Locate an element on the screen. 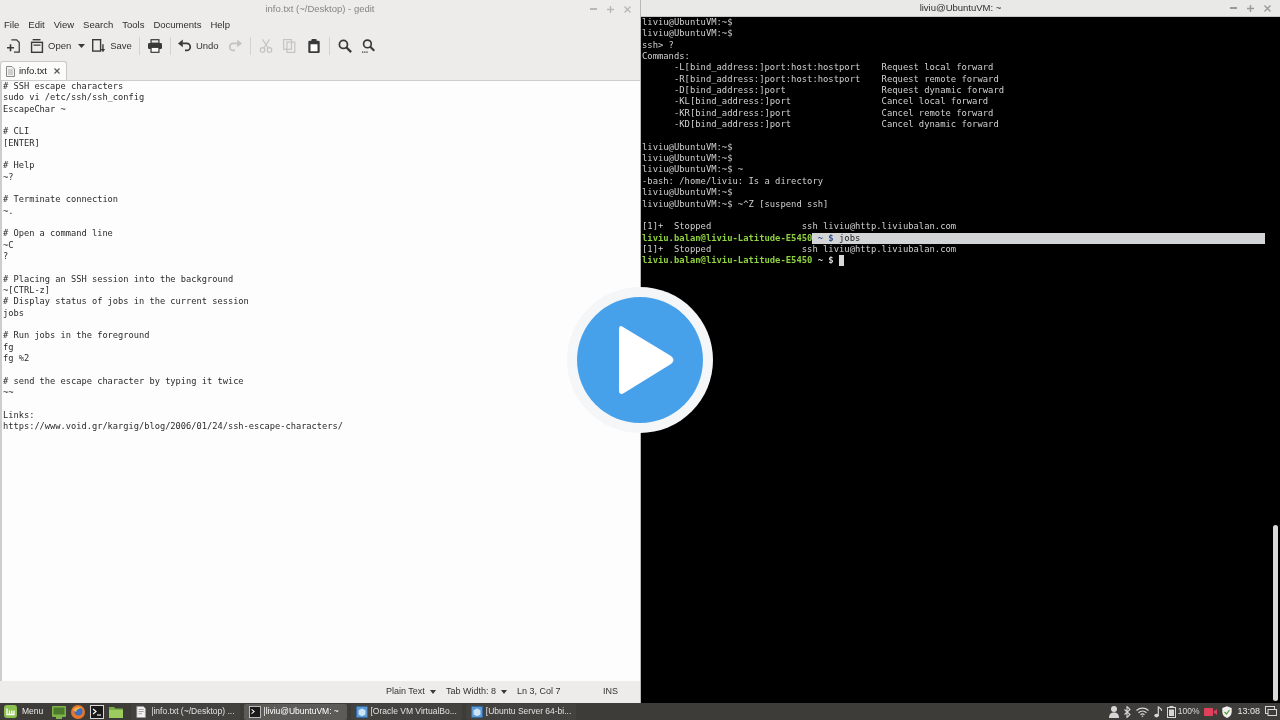 This screenshot has width=1280, height=720. text-line: EscapeChar ~ is located at coordinates (34, 109).